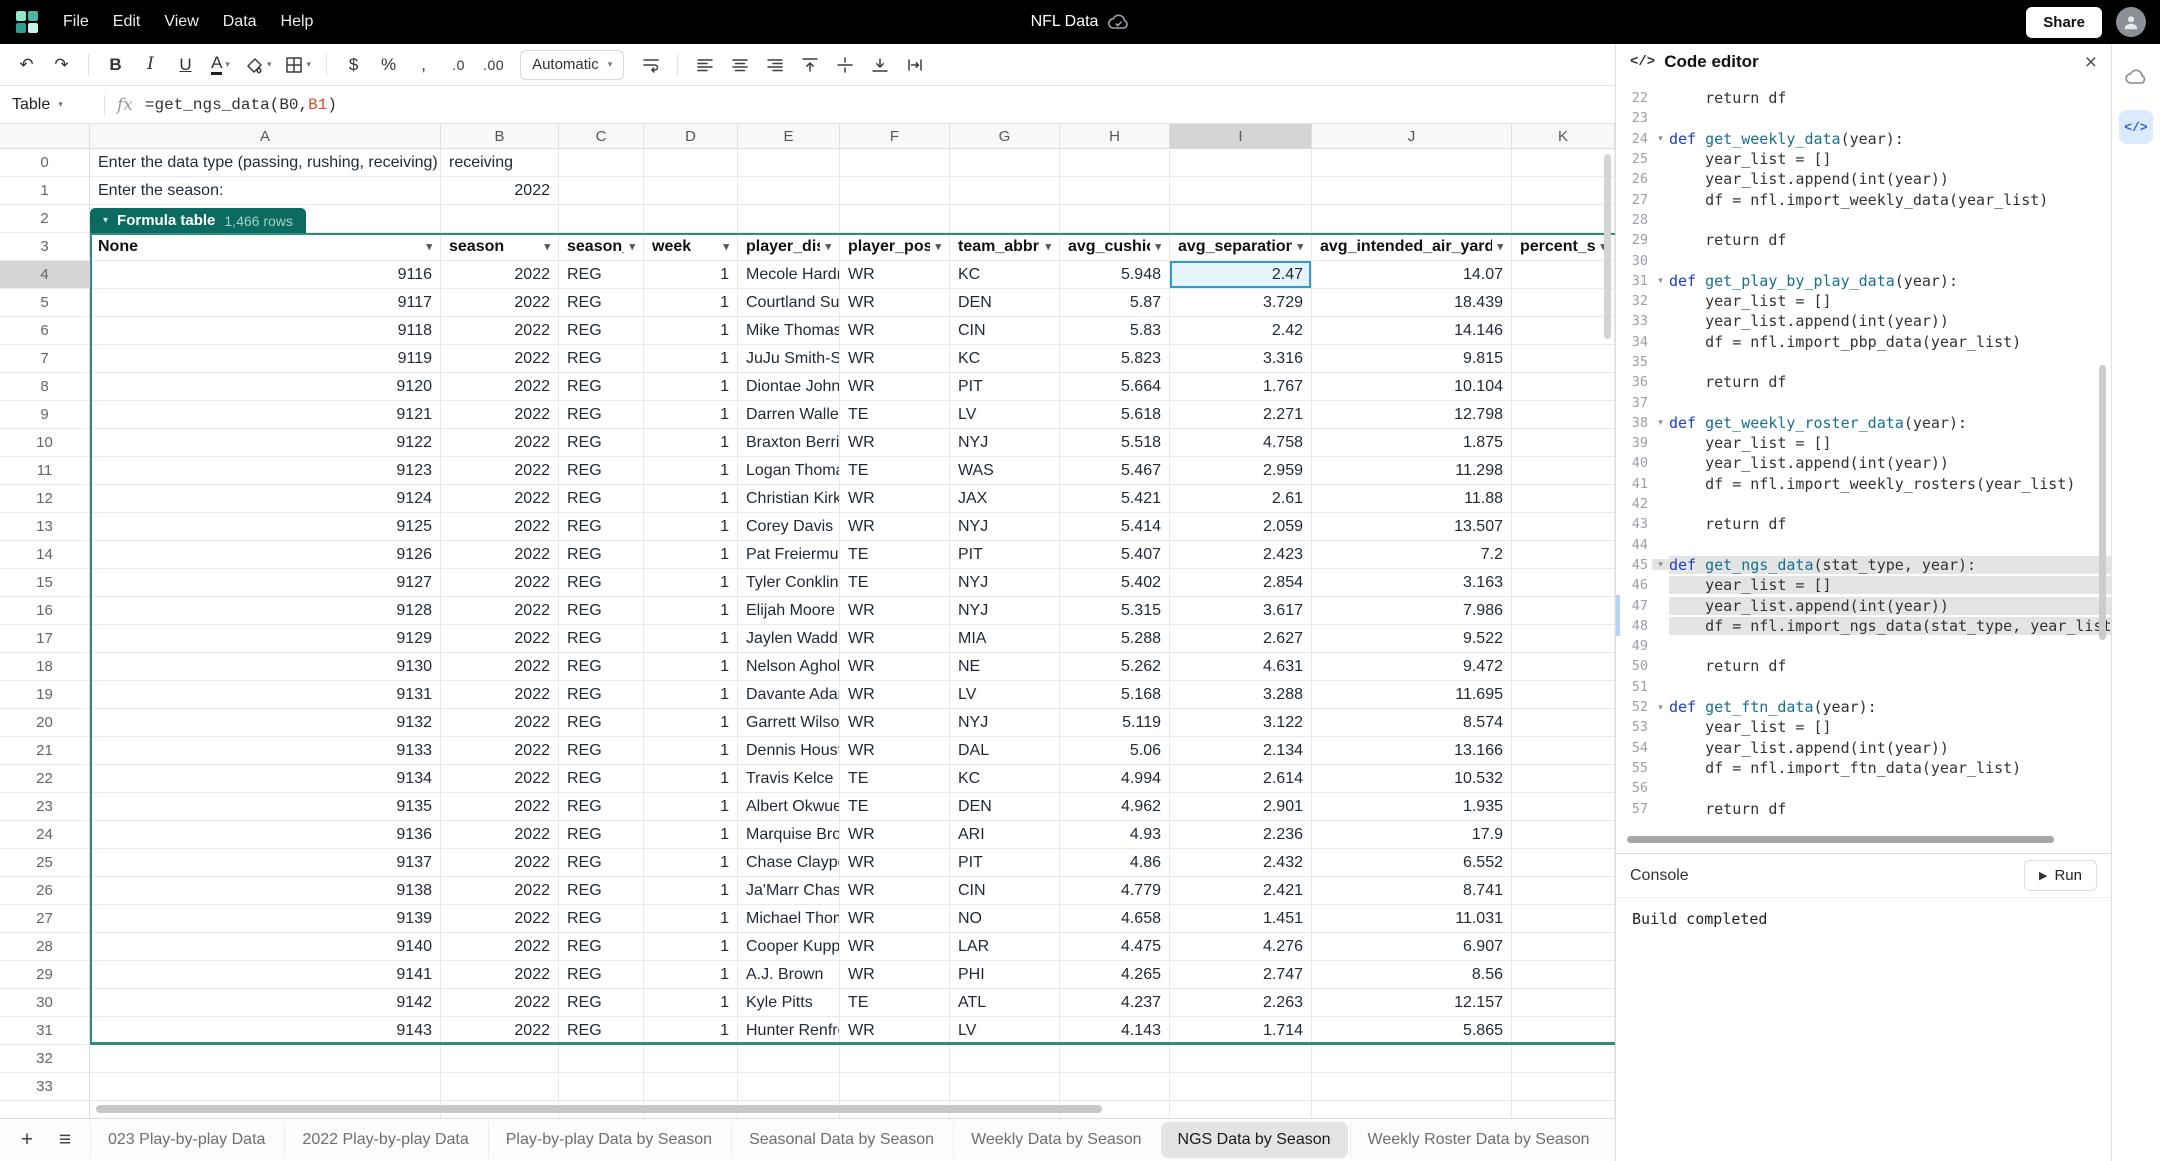  What do you see at coordinates (1863, 524) in the screenshot?
I see `code-line-43: 43 return df` at bounding box center [1863, 524].